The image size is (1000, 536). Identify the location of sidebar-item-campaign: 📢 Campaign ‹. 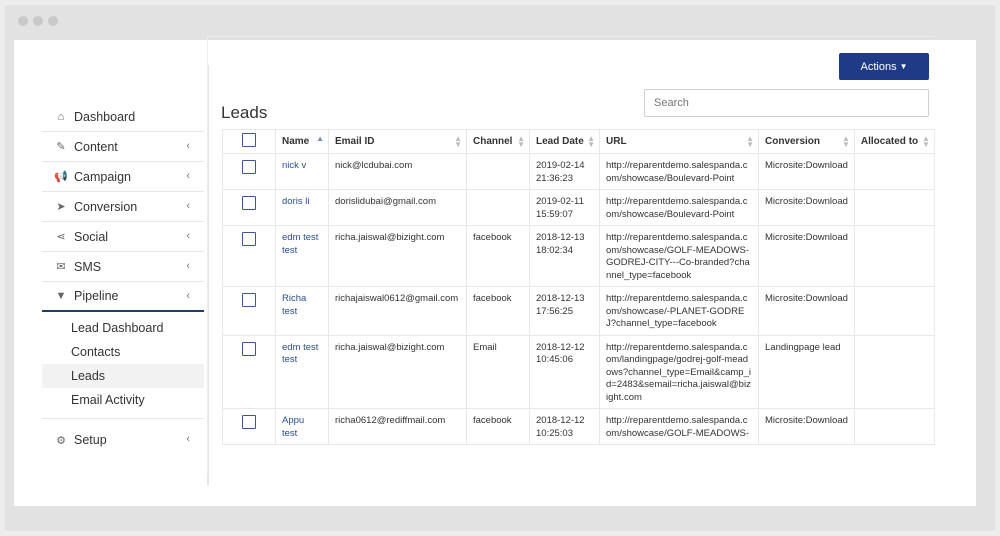
(123, 177).